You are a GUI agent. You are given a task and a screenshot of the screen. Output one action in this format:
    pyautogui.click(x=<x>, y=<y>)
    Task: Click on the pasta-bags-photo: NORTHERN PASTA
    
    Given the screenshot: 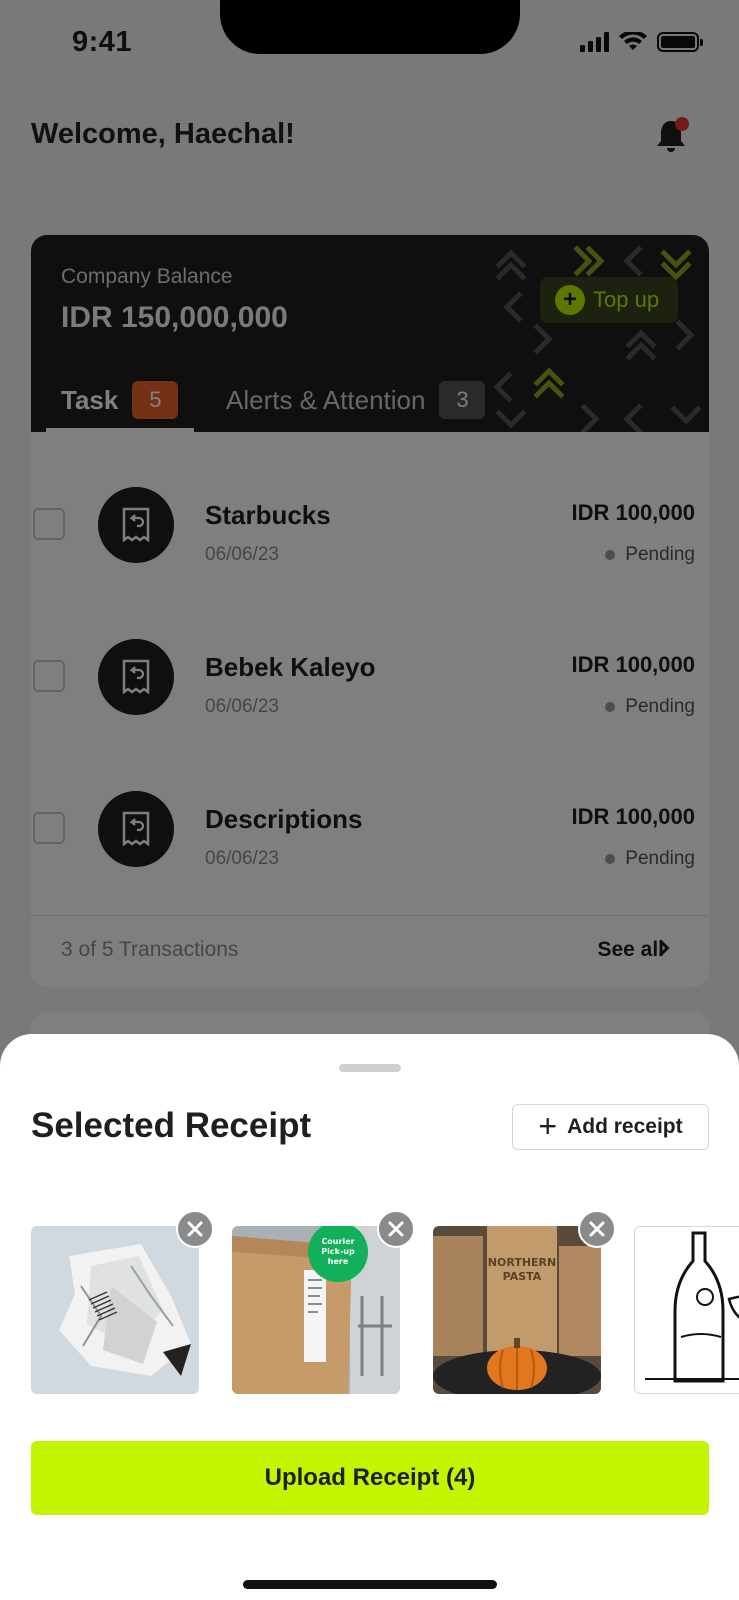 What is the action you would take?
    pyautogui.click(x=517, y=1310)
    